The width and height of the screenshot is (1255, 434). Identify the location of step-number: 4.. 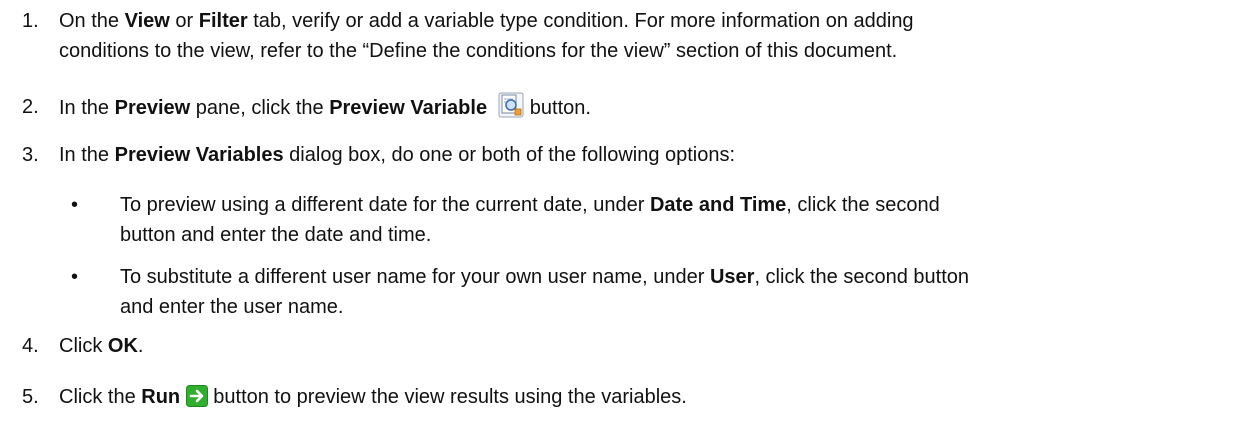
(30, 346).